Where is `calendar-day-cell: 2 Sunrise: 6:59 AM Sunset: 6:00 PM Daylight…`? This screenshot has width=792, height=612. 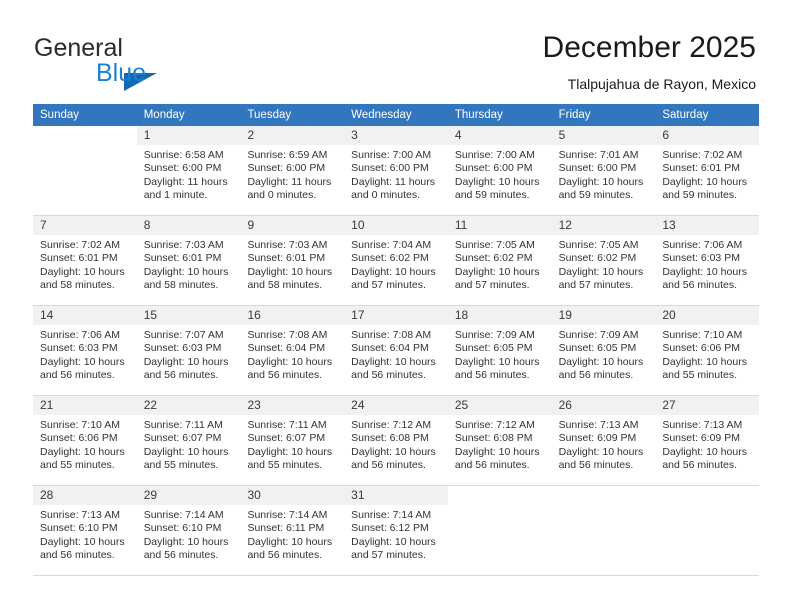
calendar-day-cell: 2 Sunrise: 6:59 AM Sunset: 6:00 PM Daylight… is located at coordinates (292, 170).